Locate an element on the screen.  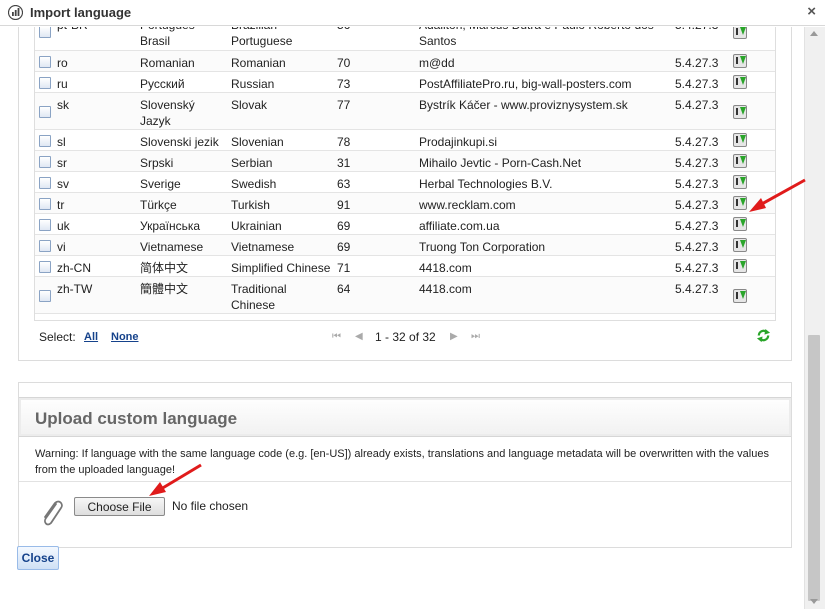
select-label: Select: is located at coordinates (57, 337).